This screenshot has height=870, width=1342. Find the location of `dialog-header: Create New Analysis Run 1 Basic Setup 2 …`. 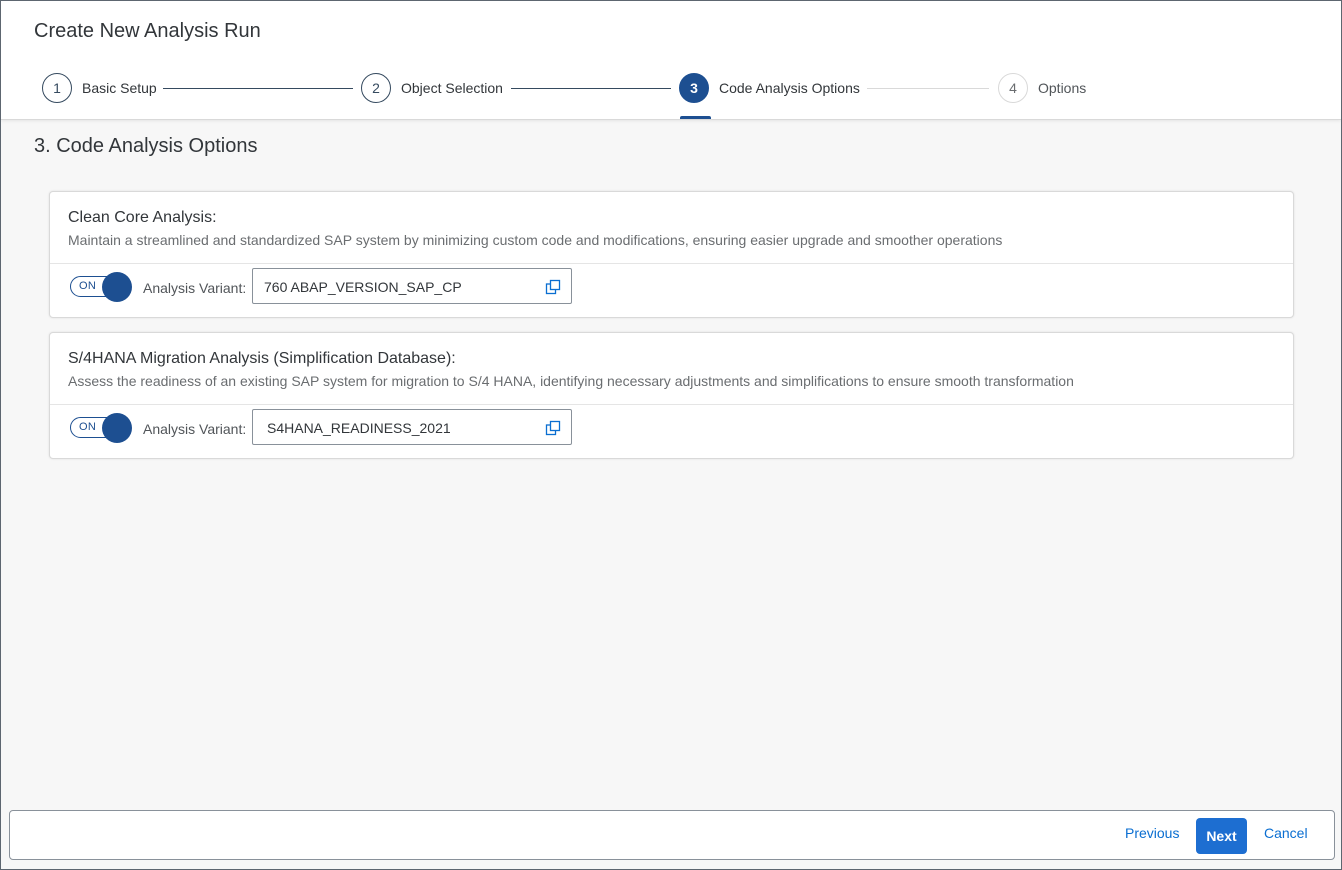

dialog-header: Create New Analysis Run 1 Basic Setup 2 … is located at coordinates (671, 60).